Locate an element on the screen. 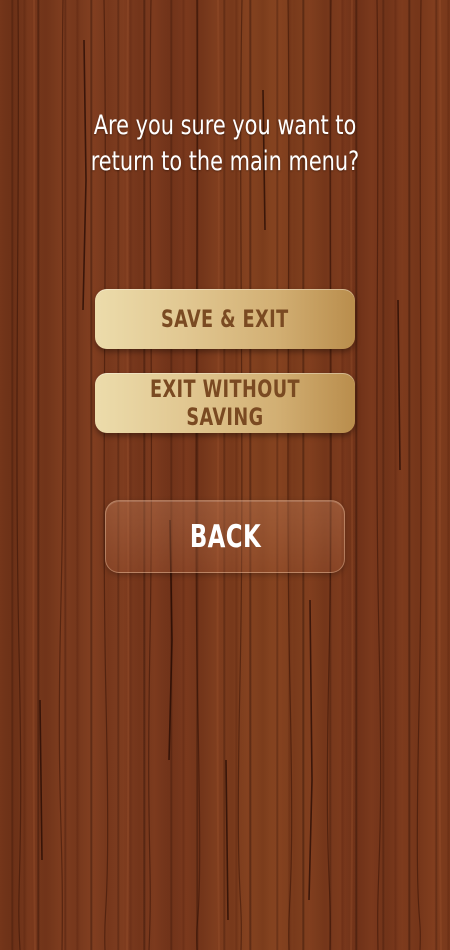 The image size is (450, 950). back-label: BACK is located at coordinates (225, 536).